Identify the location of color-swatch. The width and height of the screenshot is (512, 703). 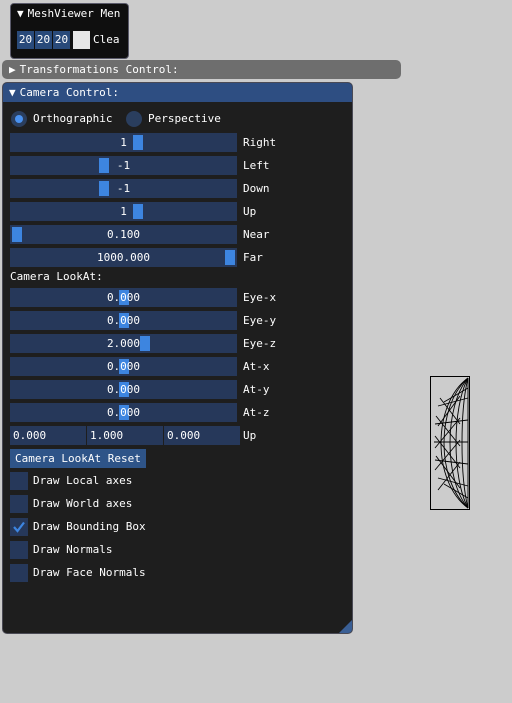
(81, 40).